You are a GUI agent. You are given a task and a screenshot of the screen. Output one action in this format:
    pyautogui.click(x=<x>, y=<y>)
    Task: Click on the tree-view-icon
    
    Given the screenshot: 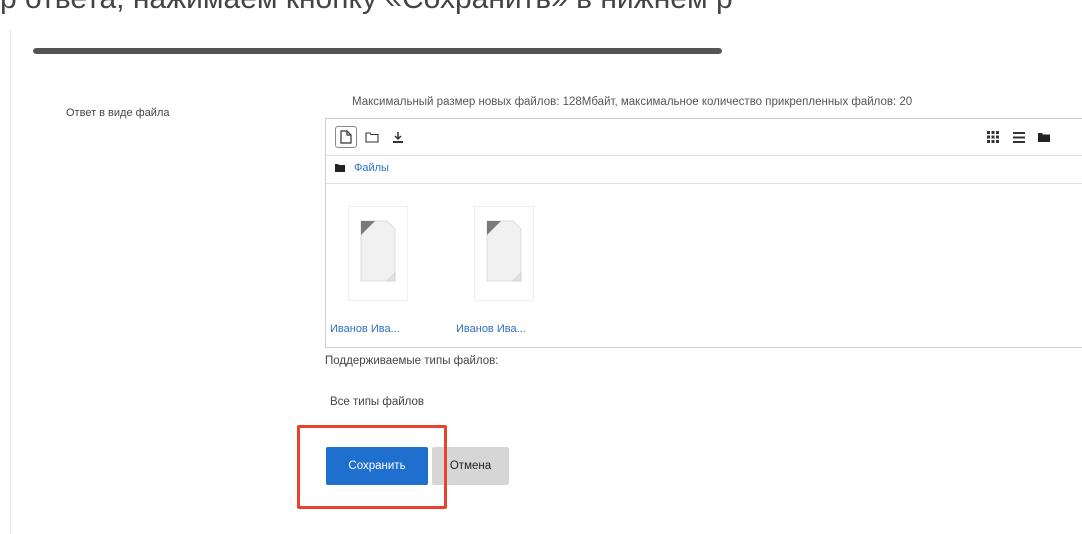 What is the action you would take?
    pyautogui.click(x=1044, y=137)
    